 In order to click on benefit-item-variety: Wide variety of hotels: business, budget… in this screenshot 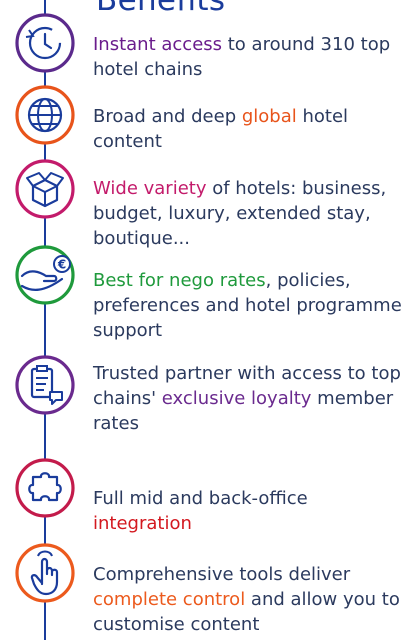, I will do `click(248, 213)`.